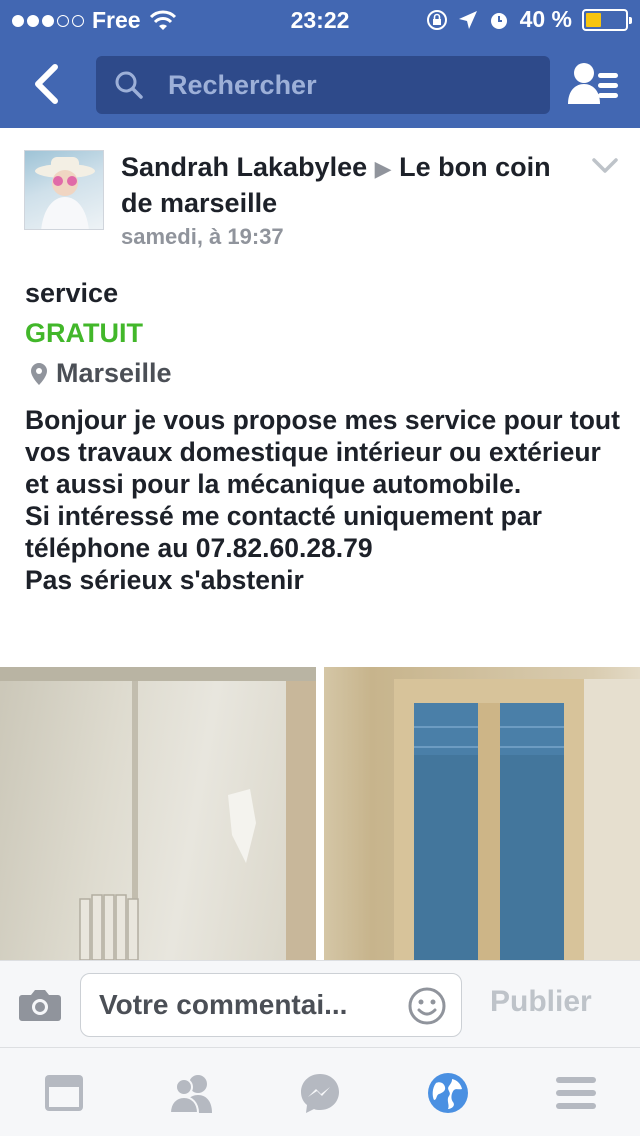 The height and width of the screenshot is (1136, 640). What do you see at coordinates (383, 168) in the screenshot?
I see `triangle-right-icon: ▶` at bounding box center [383, 168].